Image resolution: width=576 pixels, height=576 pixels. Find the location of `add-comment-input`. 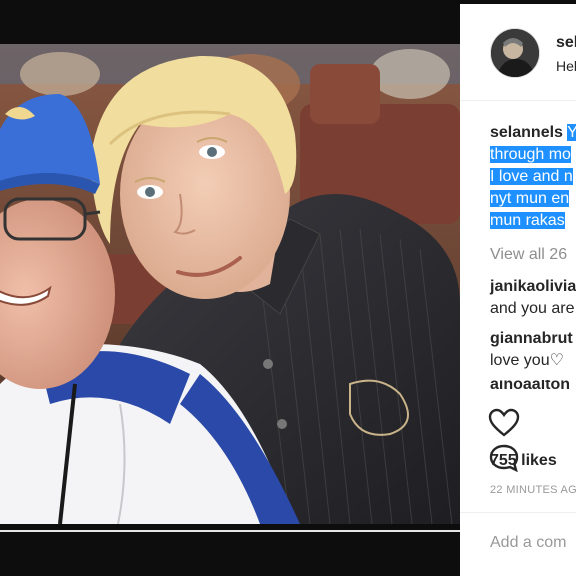

add-comment-input is located at coordinates (533, 543).